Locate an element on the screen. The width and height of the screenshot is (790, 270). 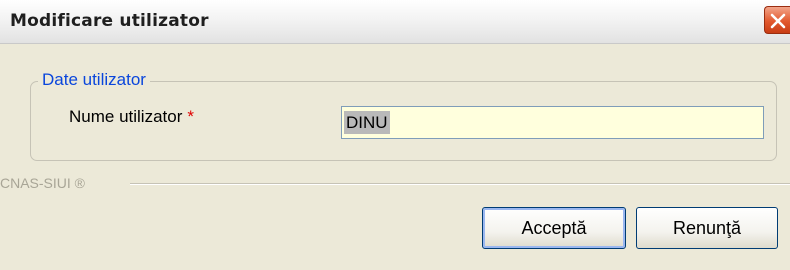
username-input is located at coordinates (552, 122).